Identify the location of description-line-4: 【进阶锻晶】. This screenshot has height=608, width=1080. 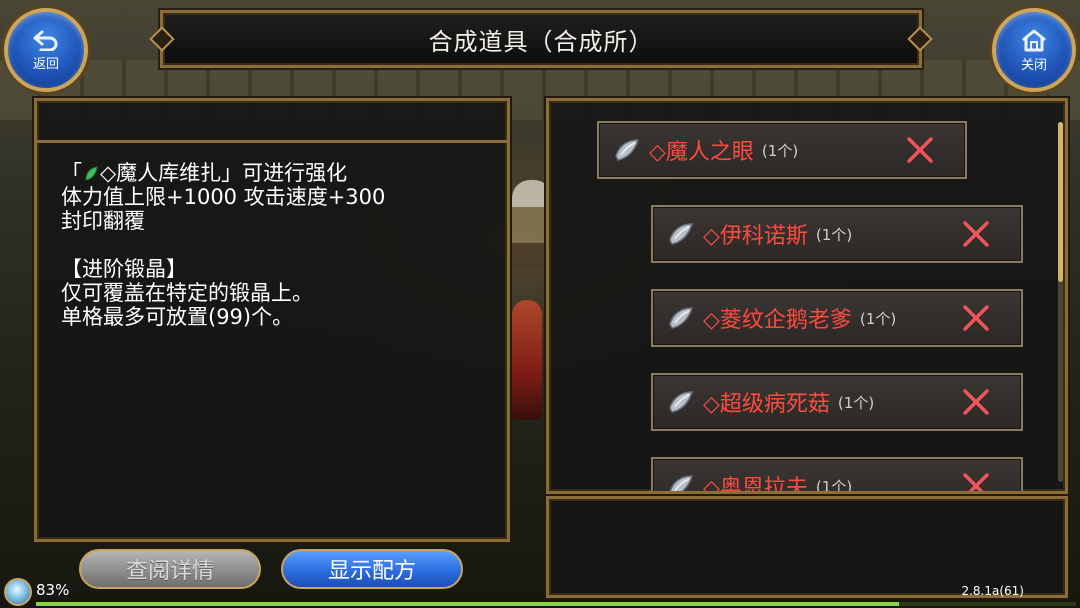
(124, 269).